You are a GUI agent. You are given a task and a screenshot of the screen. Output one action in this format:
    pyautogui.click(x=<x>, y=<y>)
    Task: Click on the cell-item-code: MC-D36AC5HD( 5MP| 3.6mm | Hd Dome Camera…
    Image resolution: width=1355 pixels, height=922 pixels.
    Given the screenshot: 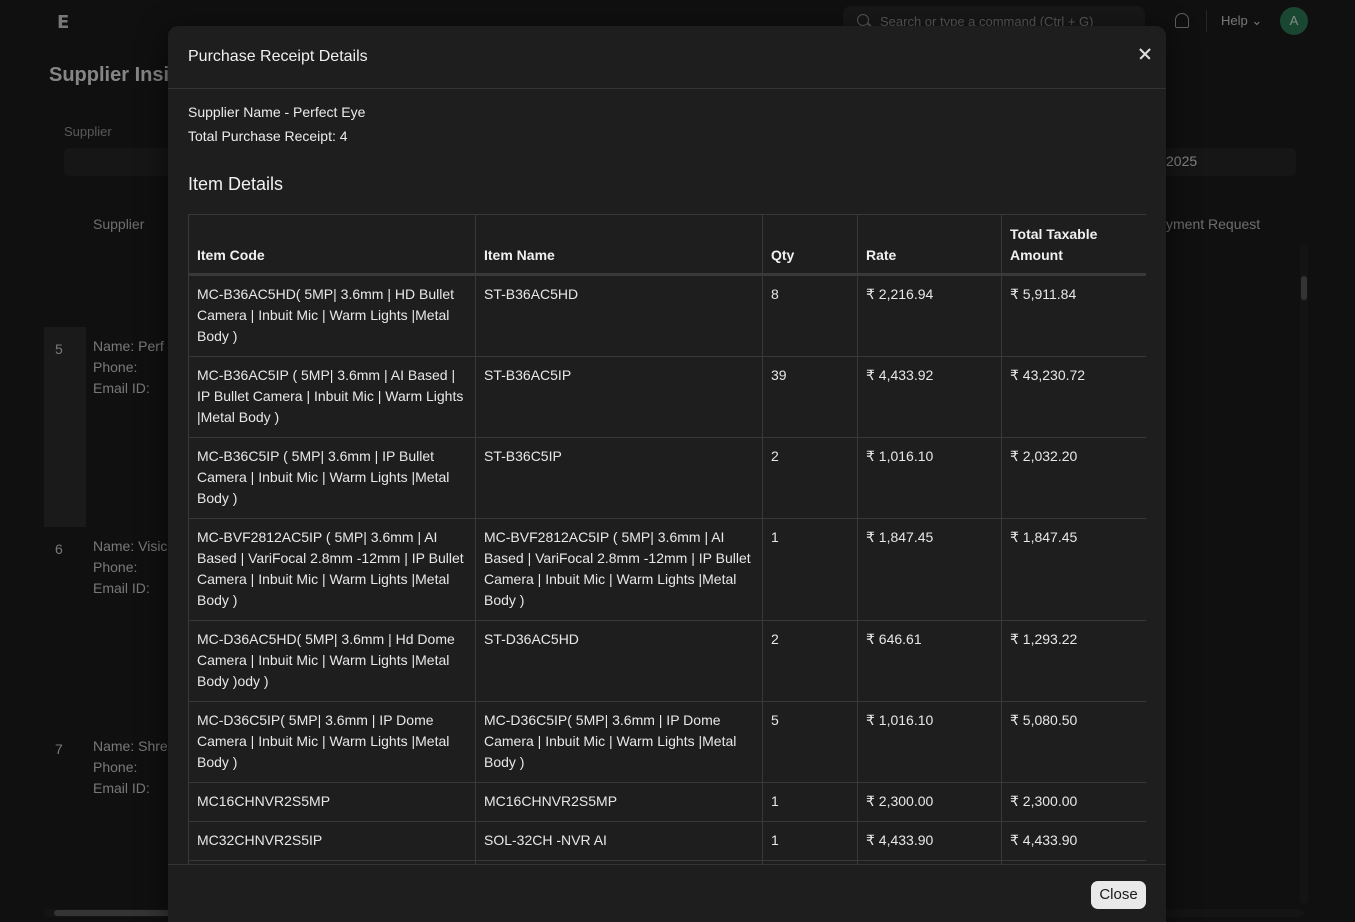 What is the action you would take?
    pyautogui.click(x=332, y=661)
    